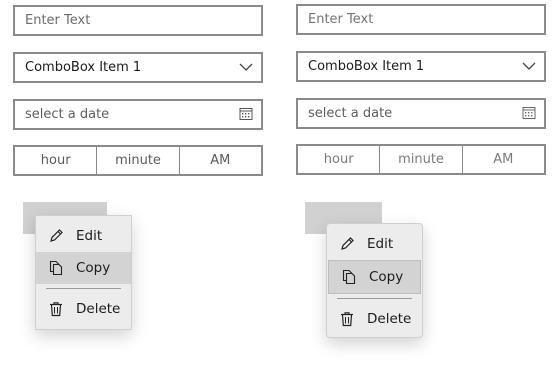 This screenshot has width=556, height=379. Describe the element at coordinates (138, 114) in the screenshot. I see `date-picker-left: select a date` at that location.